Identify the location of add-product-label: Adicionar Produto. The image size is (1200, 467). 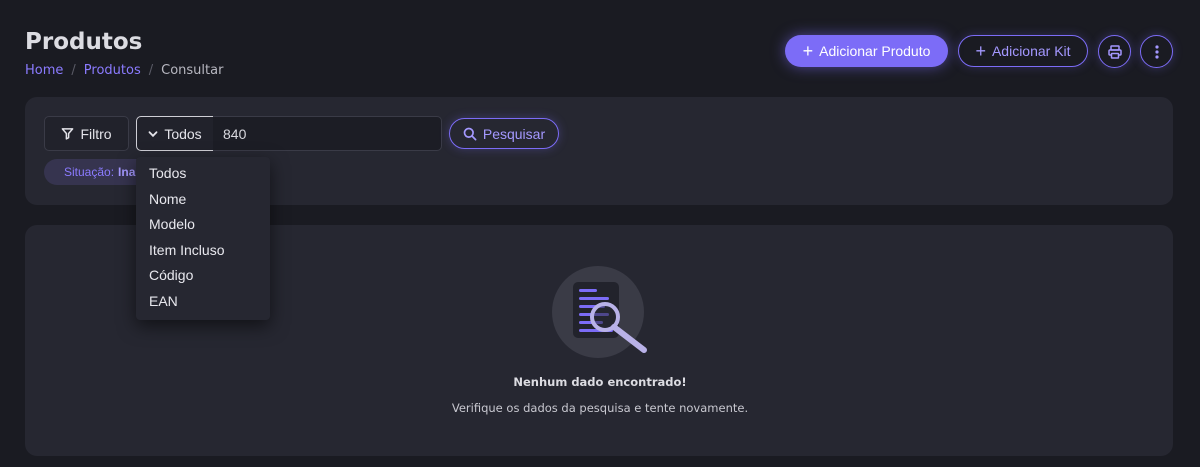
(875, 51).